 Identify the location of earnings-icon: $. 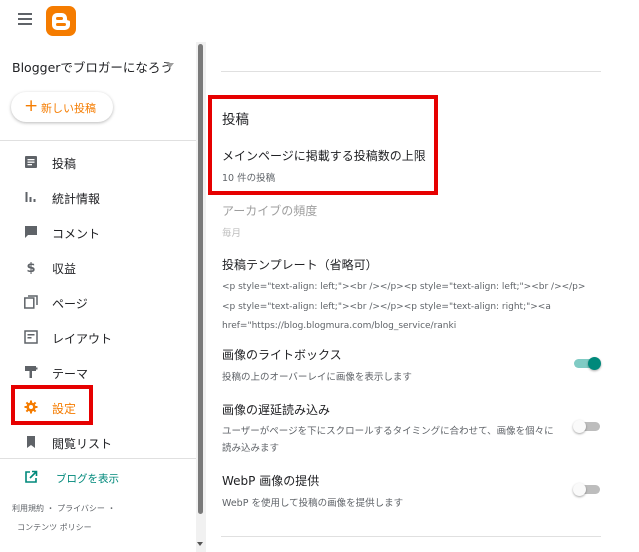
(30, 267).